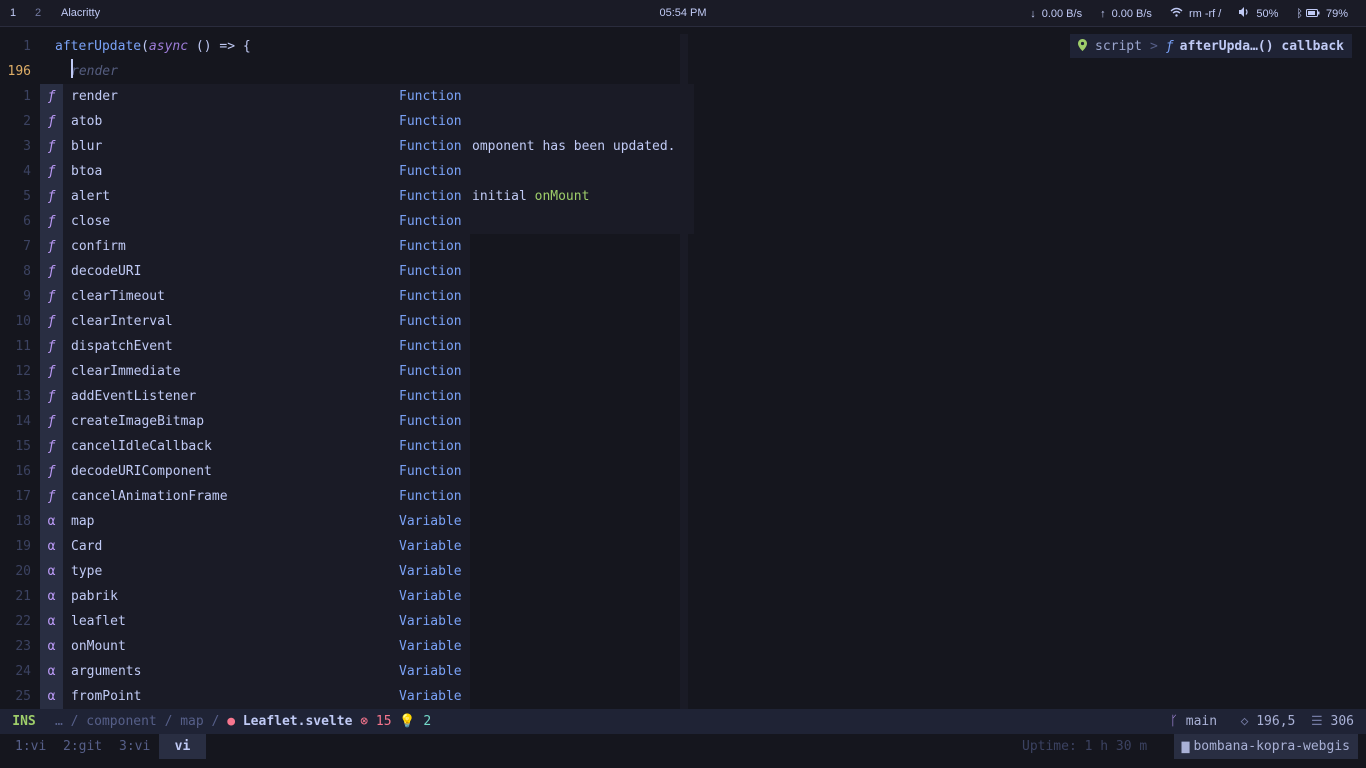 The image size is (1366, 768). I want to click on completion-item: ƒ addEventListener Function, so click(255, 396).